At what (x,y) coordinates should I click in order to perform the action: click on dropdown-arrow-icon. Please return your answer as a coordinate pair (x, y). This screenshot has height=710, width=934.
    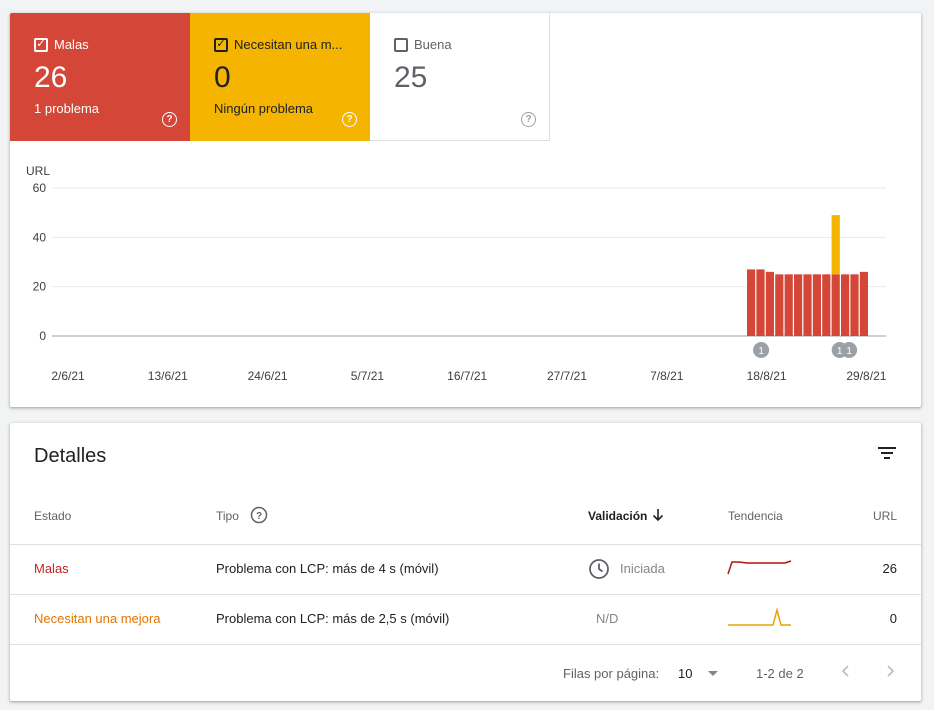
    Looking at the image, I should click on (713, 674).